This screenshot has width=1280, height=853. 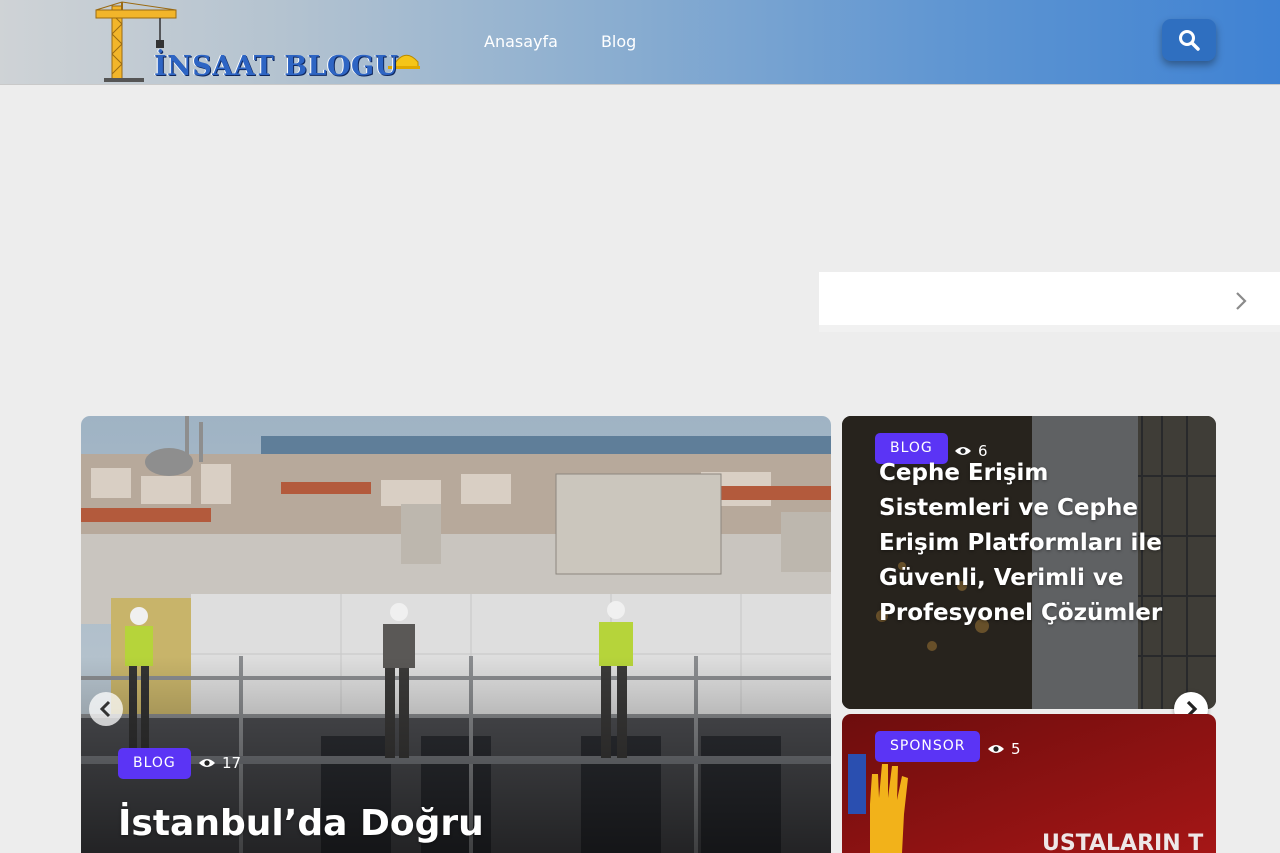 What do you see at coordinates (928, 746) in the screenshot?
I see `category-badge: SPONSOR` at bounding box center [928, 746].